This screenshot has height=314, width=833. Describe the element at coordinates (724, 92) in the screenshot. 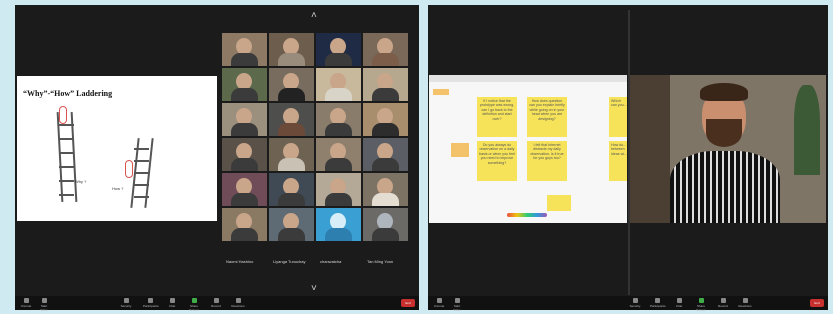

I see `speaker-hair` at that location.